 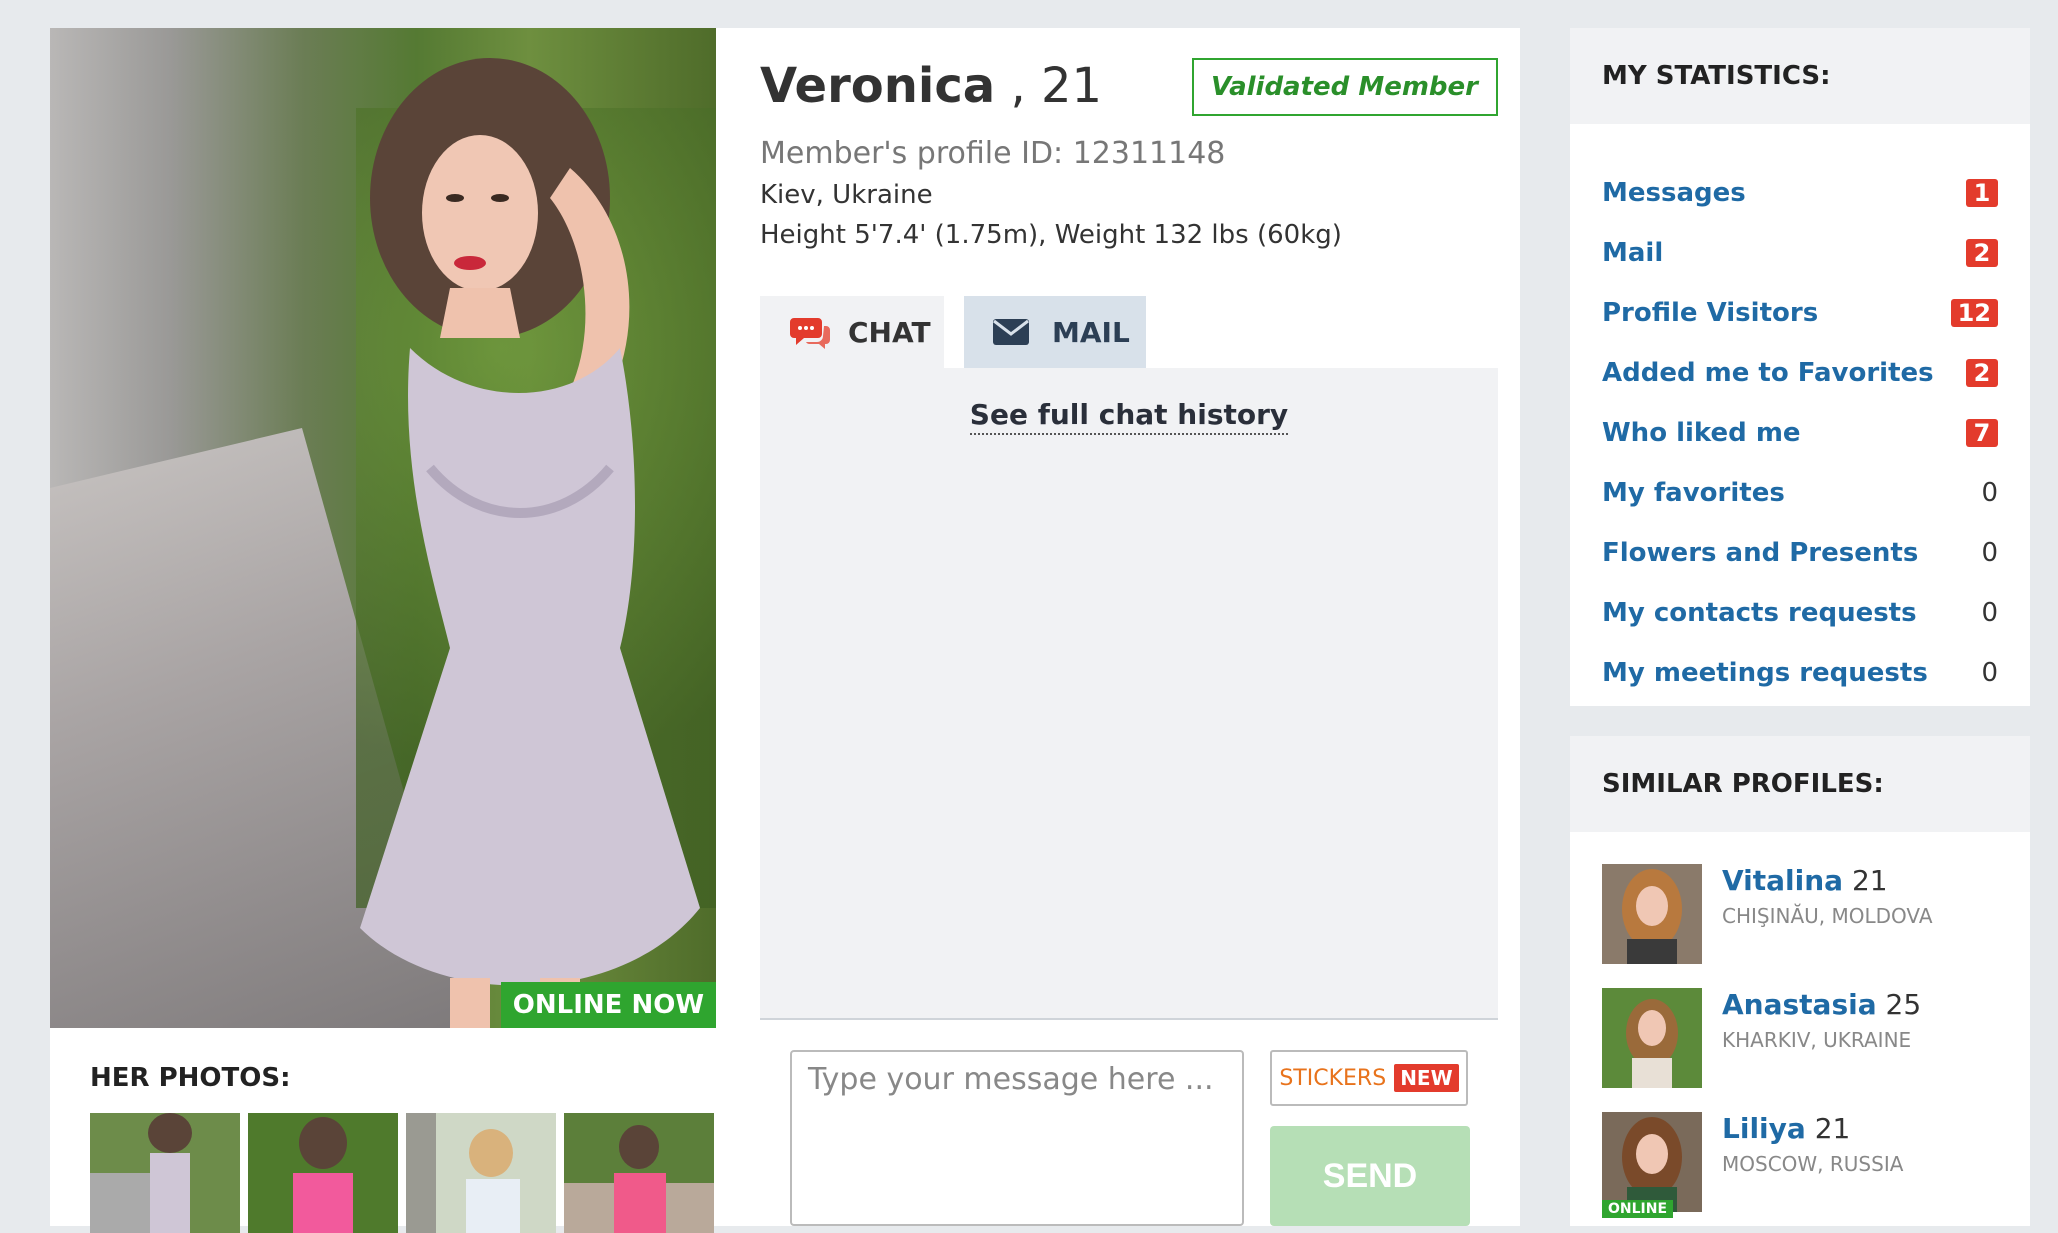 I want to click on send-button: SEND, so click(x=1370, y=1176).